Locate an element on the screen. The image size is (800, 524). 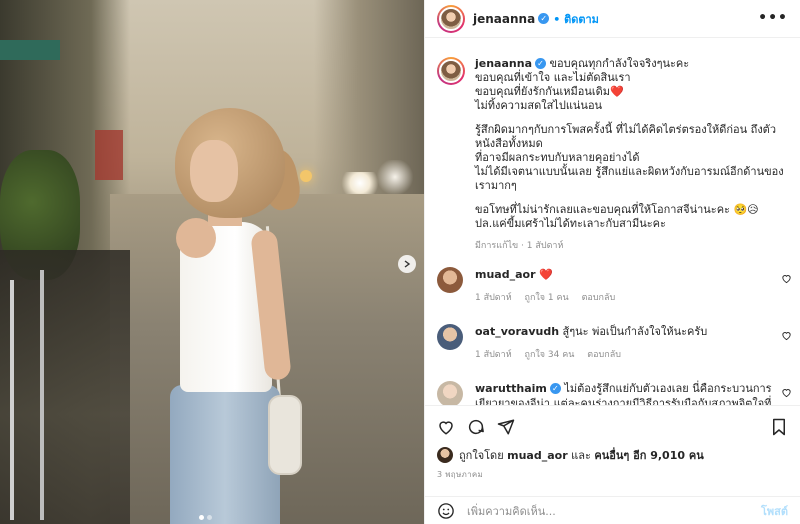
likes-middle: และ is located at coordinates (581, 455).